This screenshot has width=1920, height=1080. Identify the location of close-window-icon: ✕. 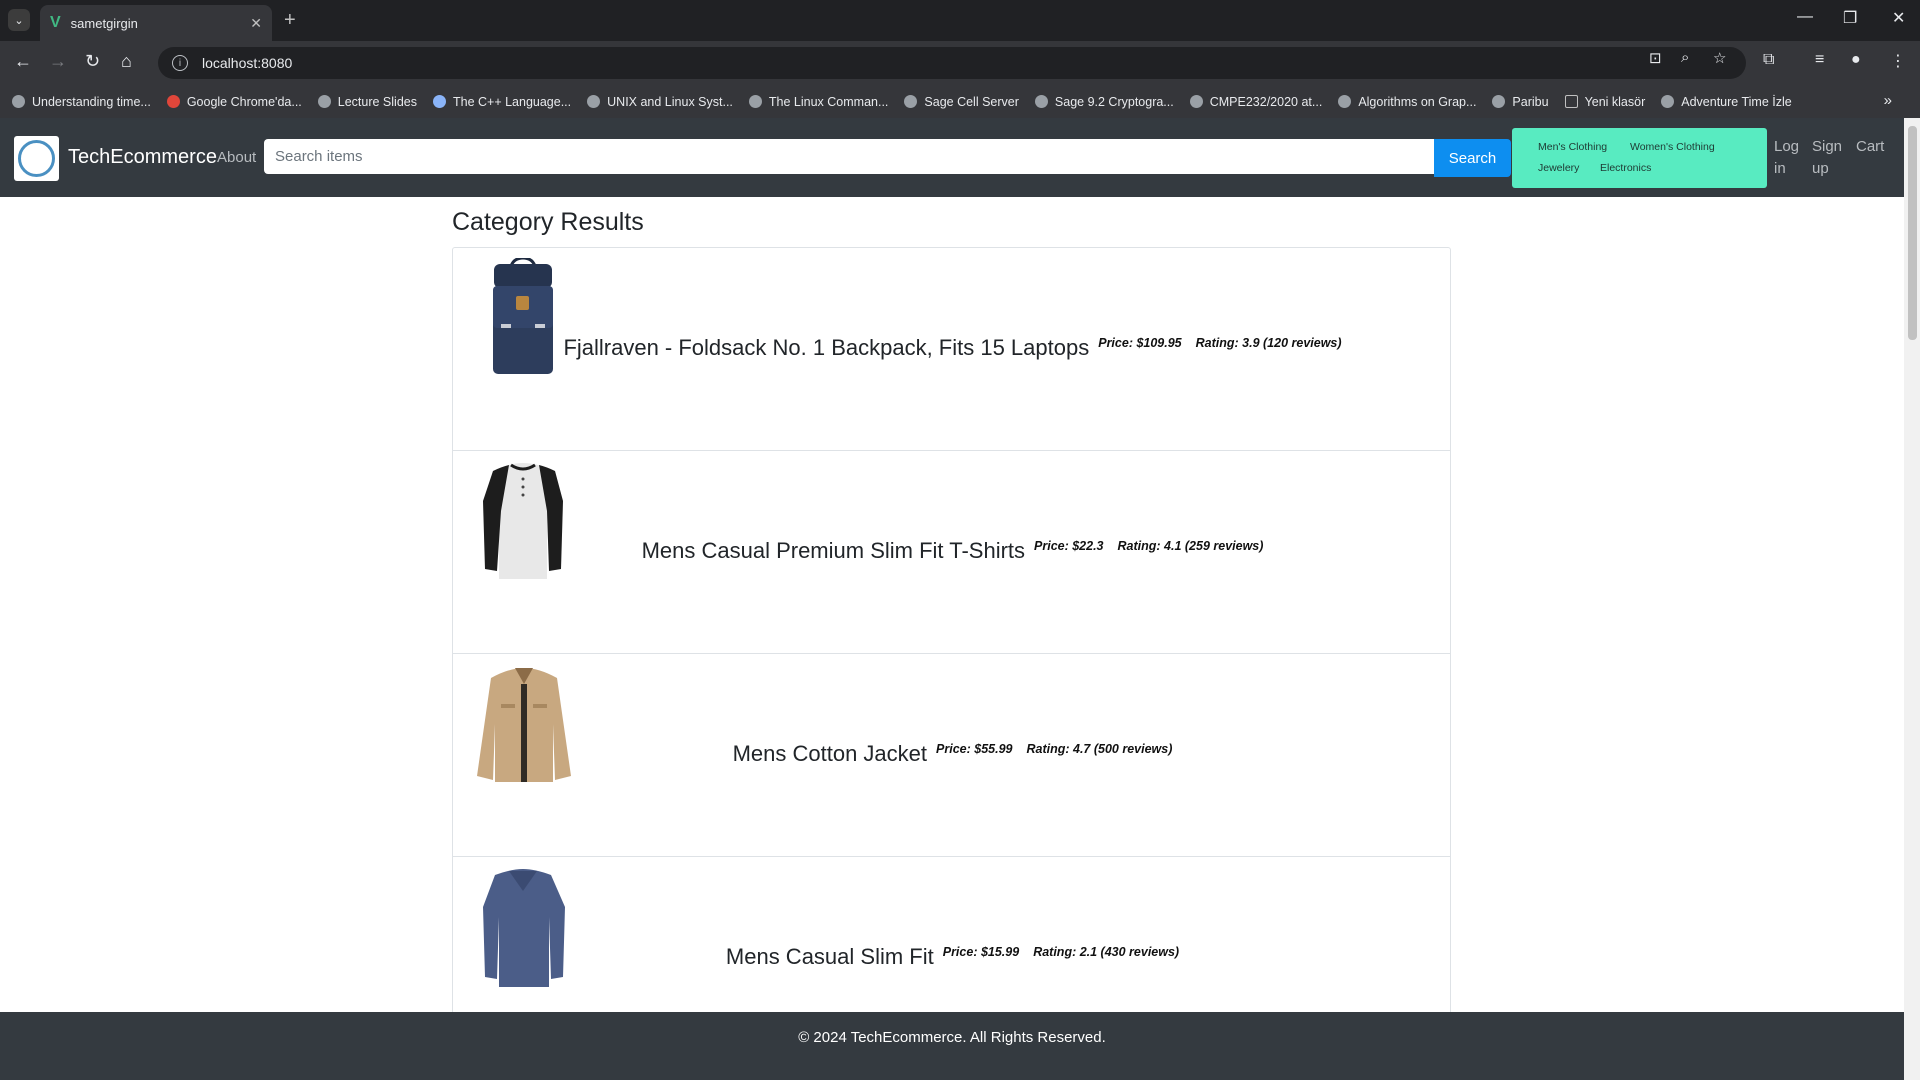
(1898, 18).